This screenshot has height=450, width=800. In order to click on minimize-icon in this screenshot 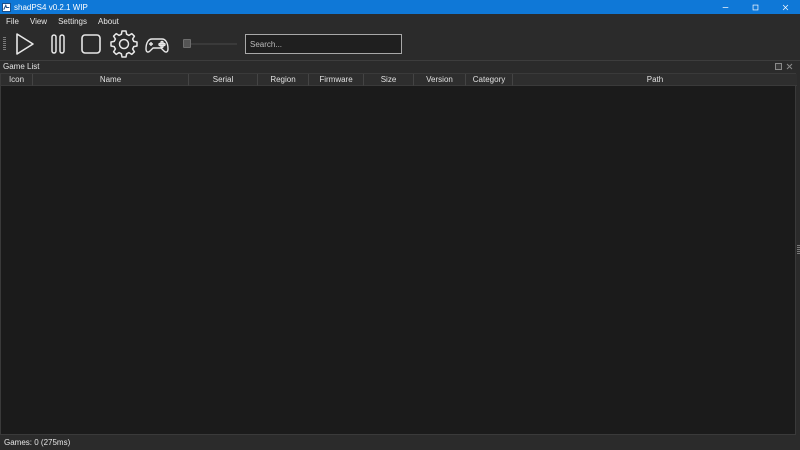, I will do `click(725, 7)`.